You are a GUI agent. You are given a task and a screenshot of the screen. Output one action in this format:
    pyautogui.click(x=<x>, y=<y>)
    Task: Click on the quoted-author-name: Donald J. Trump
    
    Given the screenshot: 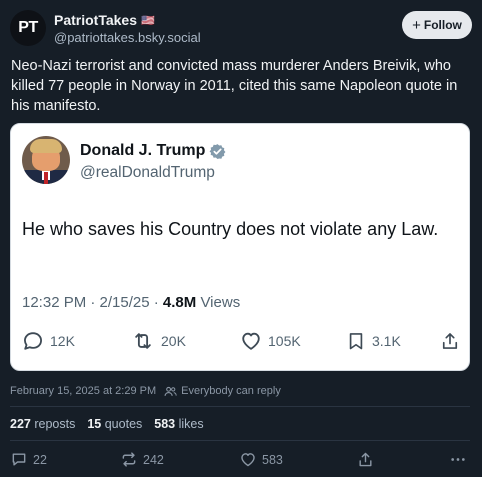 What is the action you would take?
    pyautogui.click(x=142, y=151)
    